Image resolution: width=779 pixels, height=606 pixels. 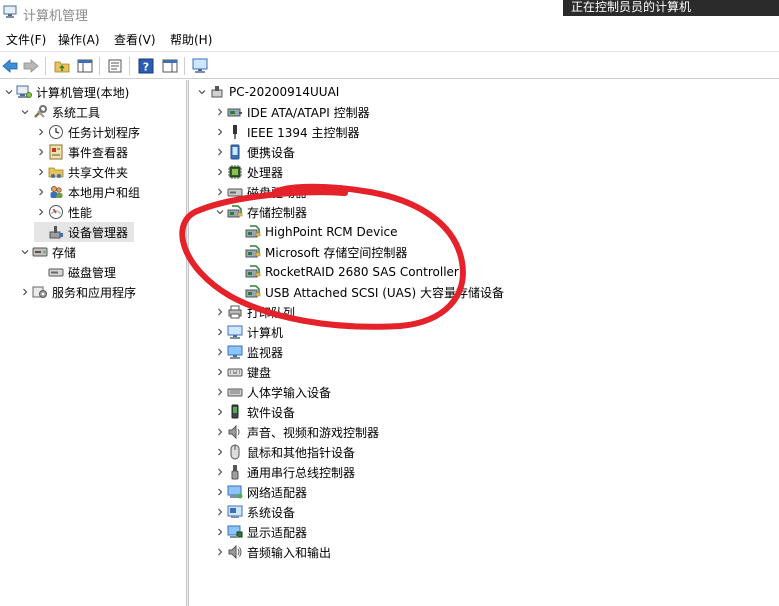 I want to click on device-tree-item: 网络适配器, so click(x=260, y=492).